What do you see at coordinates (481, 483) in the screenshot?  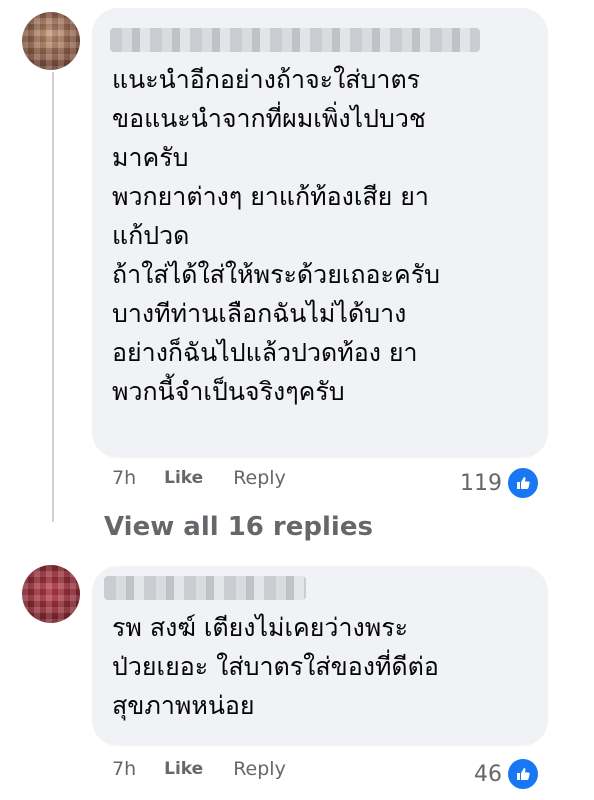 I see `reaction-count: 119` at bounding box center [481, 483].